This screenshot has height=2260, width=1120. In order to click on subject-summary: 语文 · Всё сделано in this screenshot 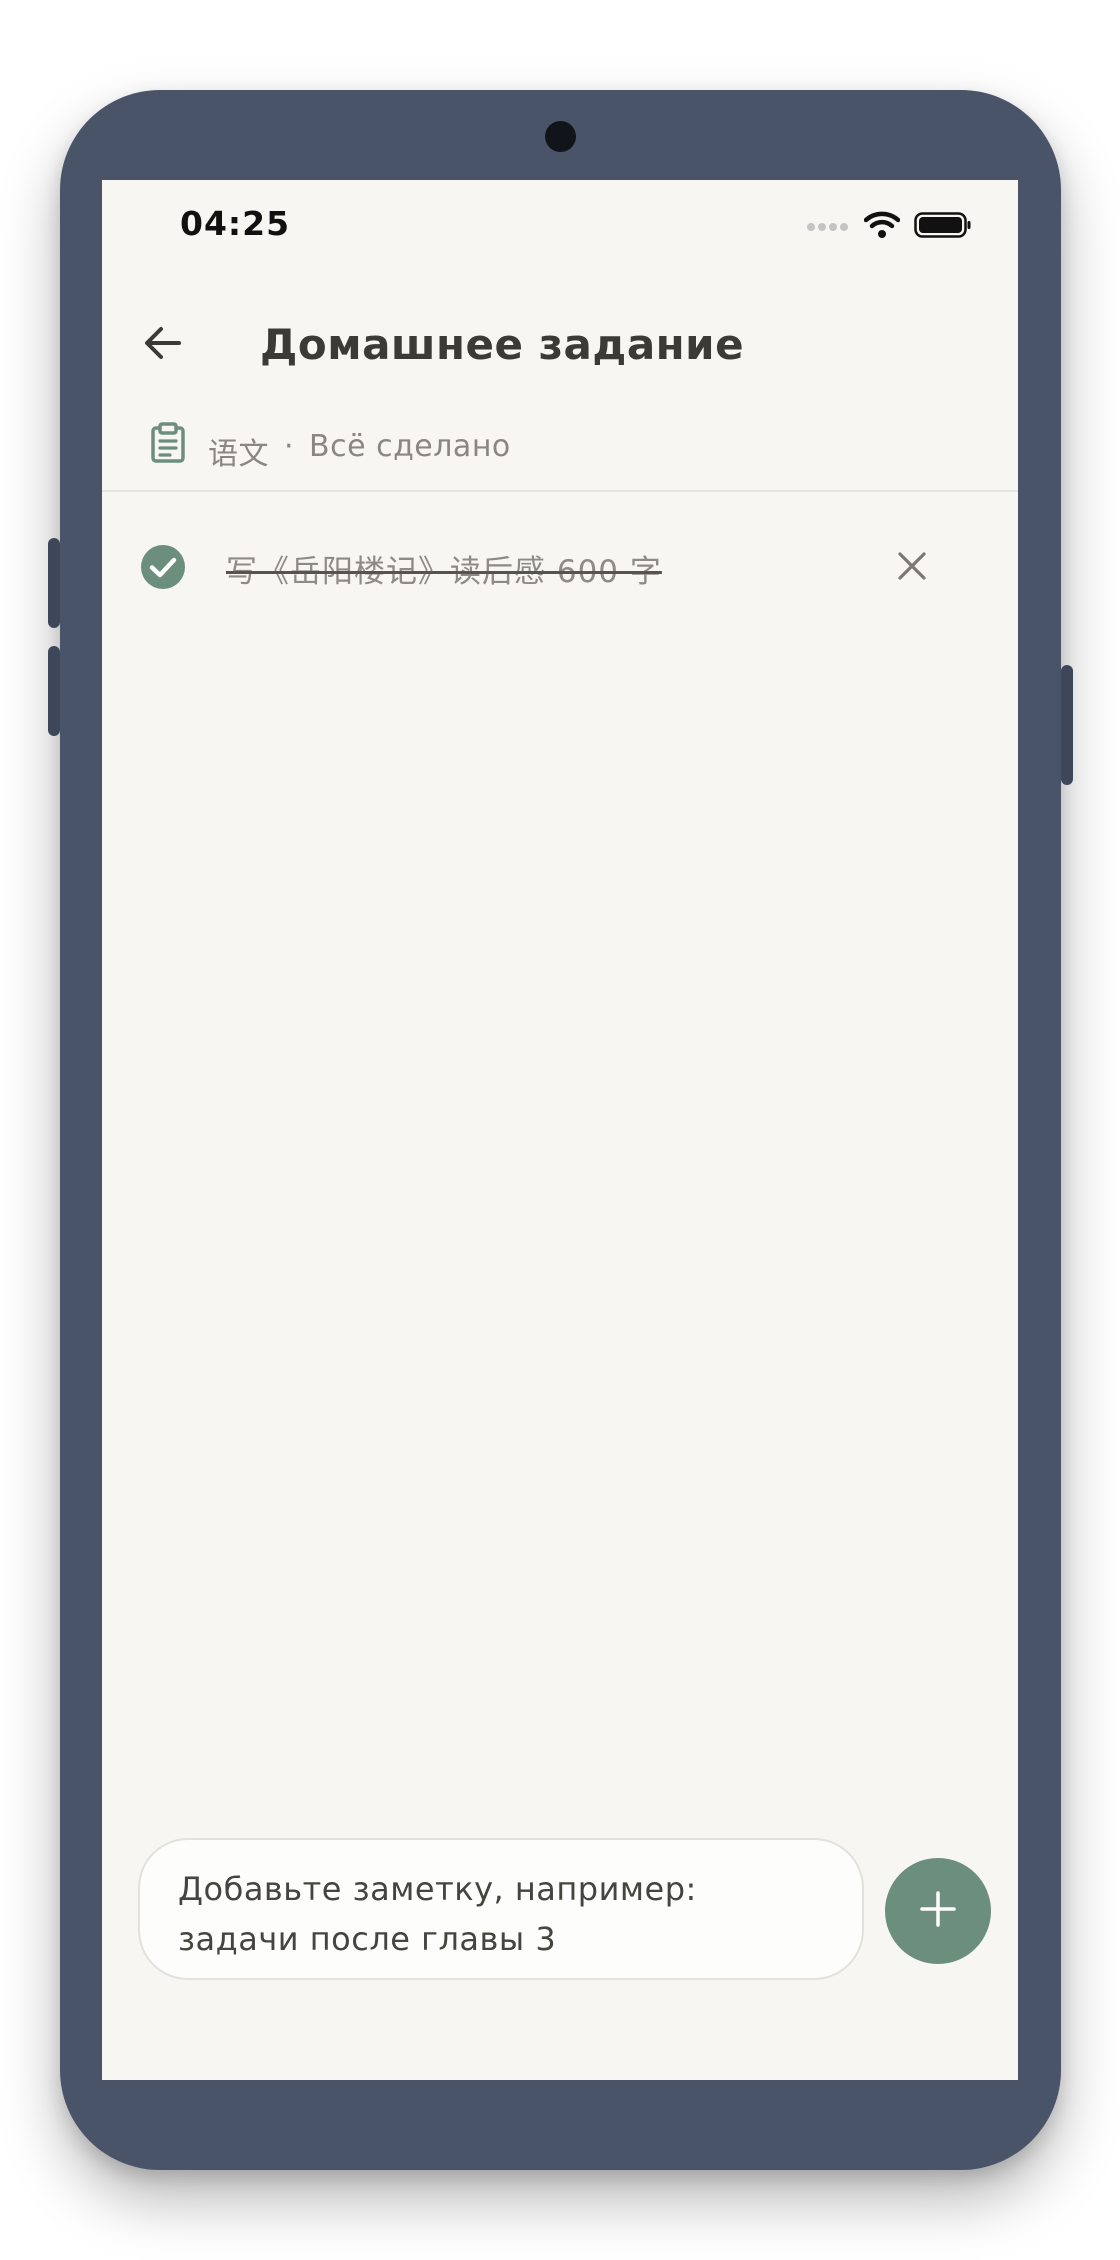, I will do `click(560, 446)`.